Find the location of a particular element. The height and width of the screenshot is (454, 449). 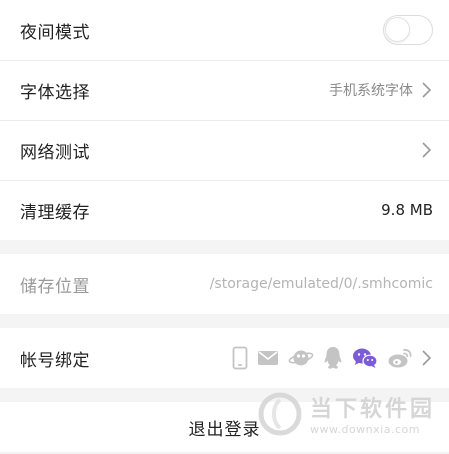

account-binding-row: 帐号绑定 is located at coordinates (224, 358).